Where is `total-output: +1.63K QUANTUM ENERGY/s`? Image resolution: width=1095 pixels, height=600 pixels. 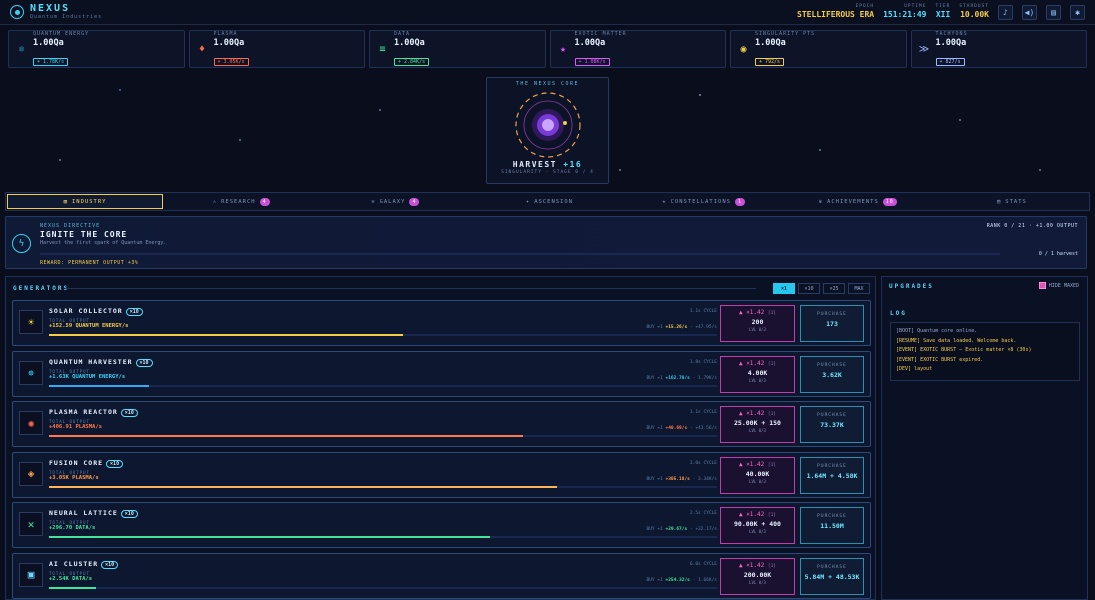
total-output: +1.63K QUANTUM ENERGY/s is located at coordinates (87, 376).